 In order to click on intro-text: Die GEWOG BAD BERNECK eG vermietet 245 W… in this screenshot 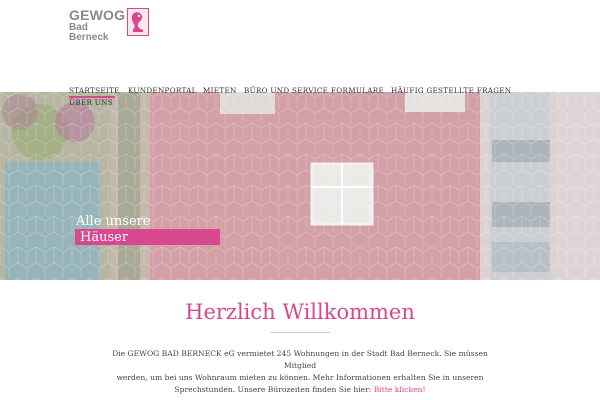, I will do `click(300, 372)`.